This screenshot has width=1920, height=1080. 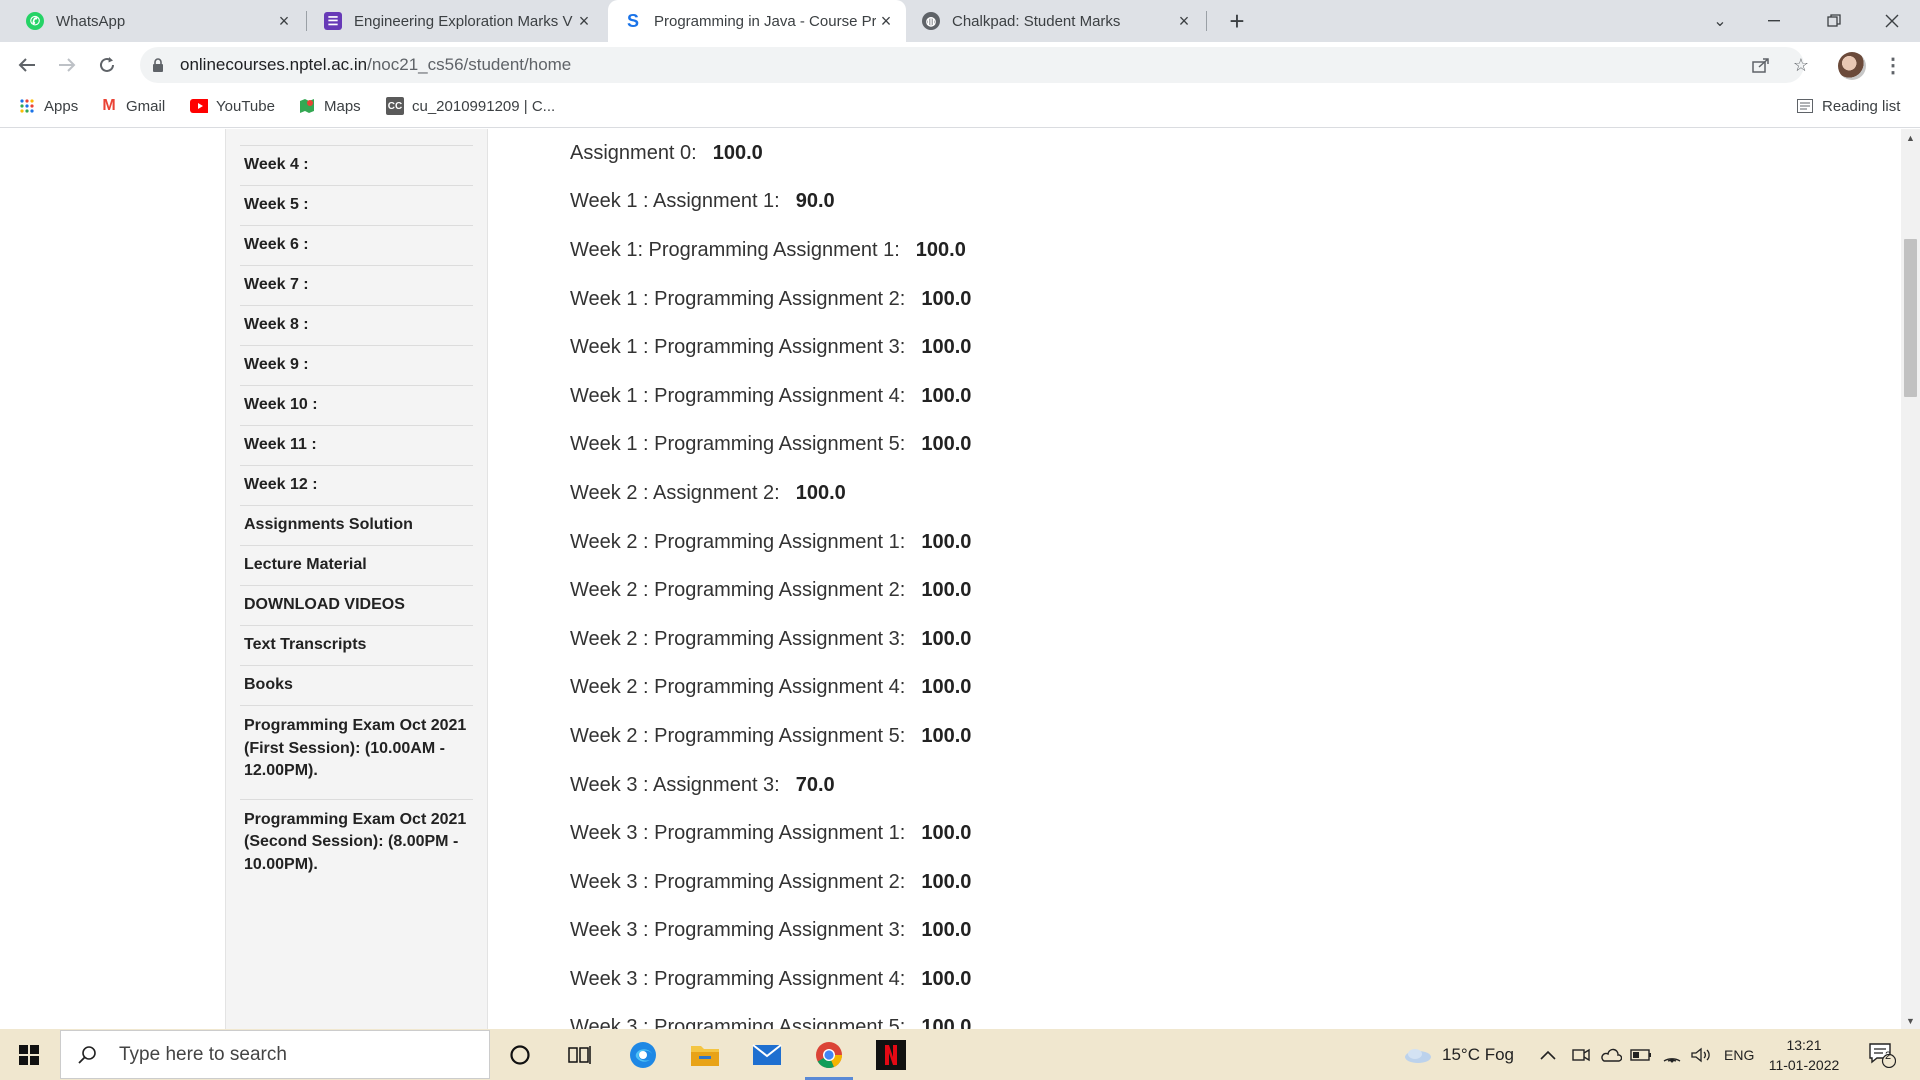 What do you see at coordinates (356, 405) in the screenshot?
I see `sidebar-item-week-10: Week 10 :` at bounding box center [356, 405].